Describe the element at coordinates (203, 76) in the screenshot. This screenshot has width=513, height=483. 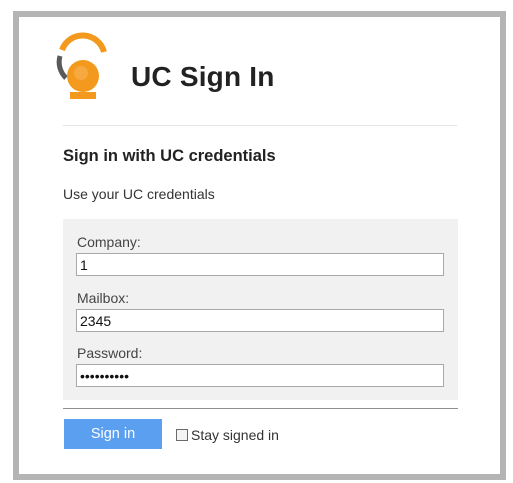
I see `app-title: UC Sign In` at that location.